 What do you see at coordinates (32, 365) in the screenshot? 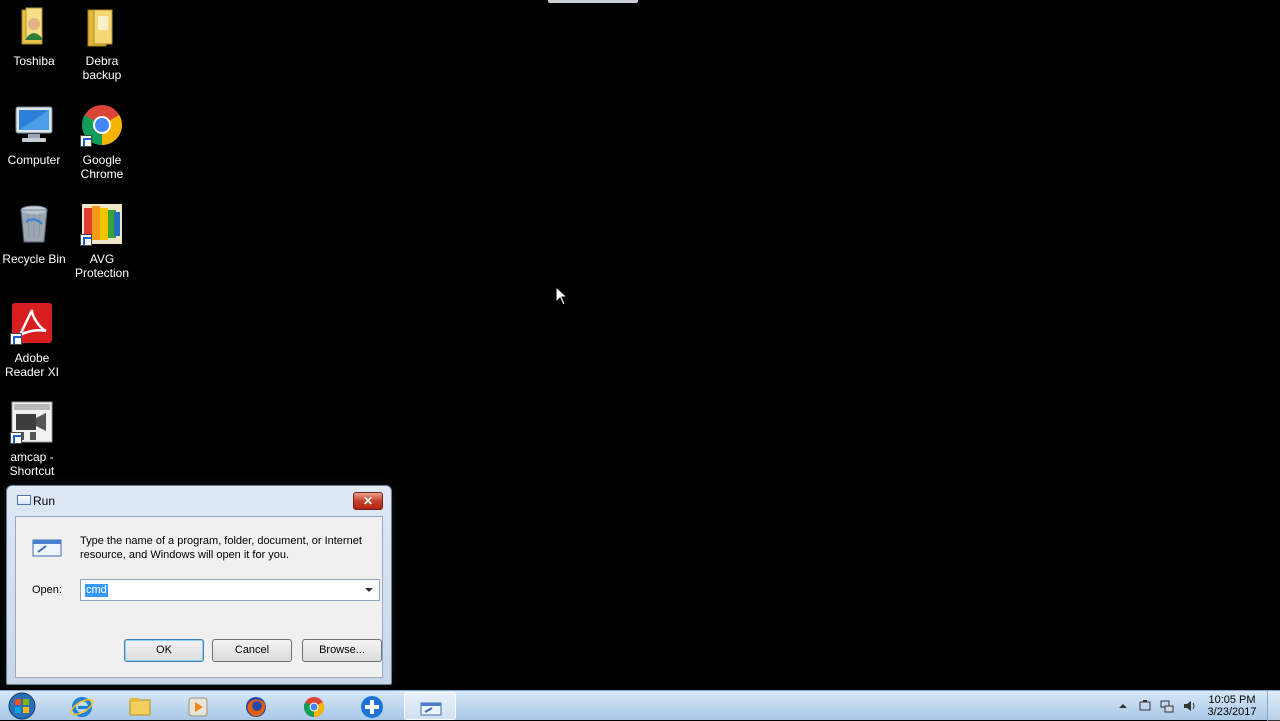
I see `desktop-icon-label: Adobe Reader XI` at bounding box center [32, 365].